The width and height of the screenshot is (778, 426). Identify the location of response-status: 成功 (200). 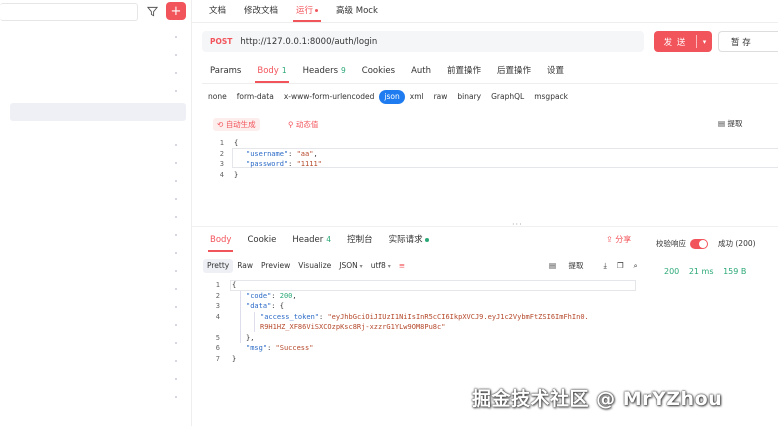
(737, 243).